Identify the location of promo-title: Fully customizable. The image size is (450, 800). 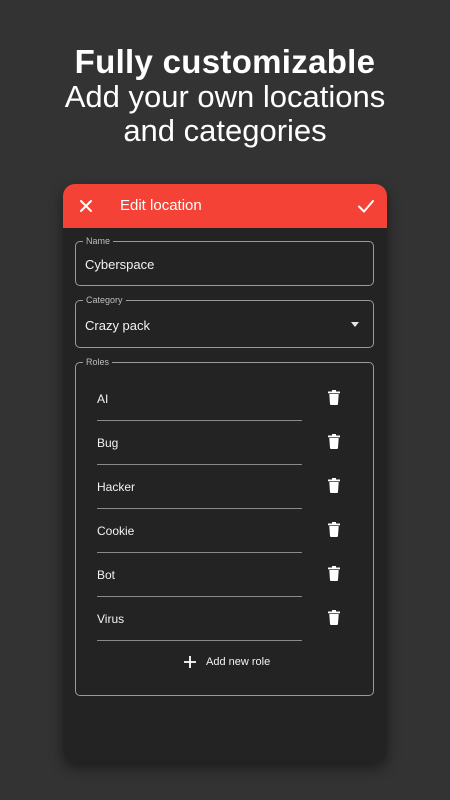
(225, 61).